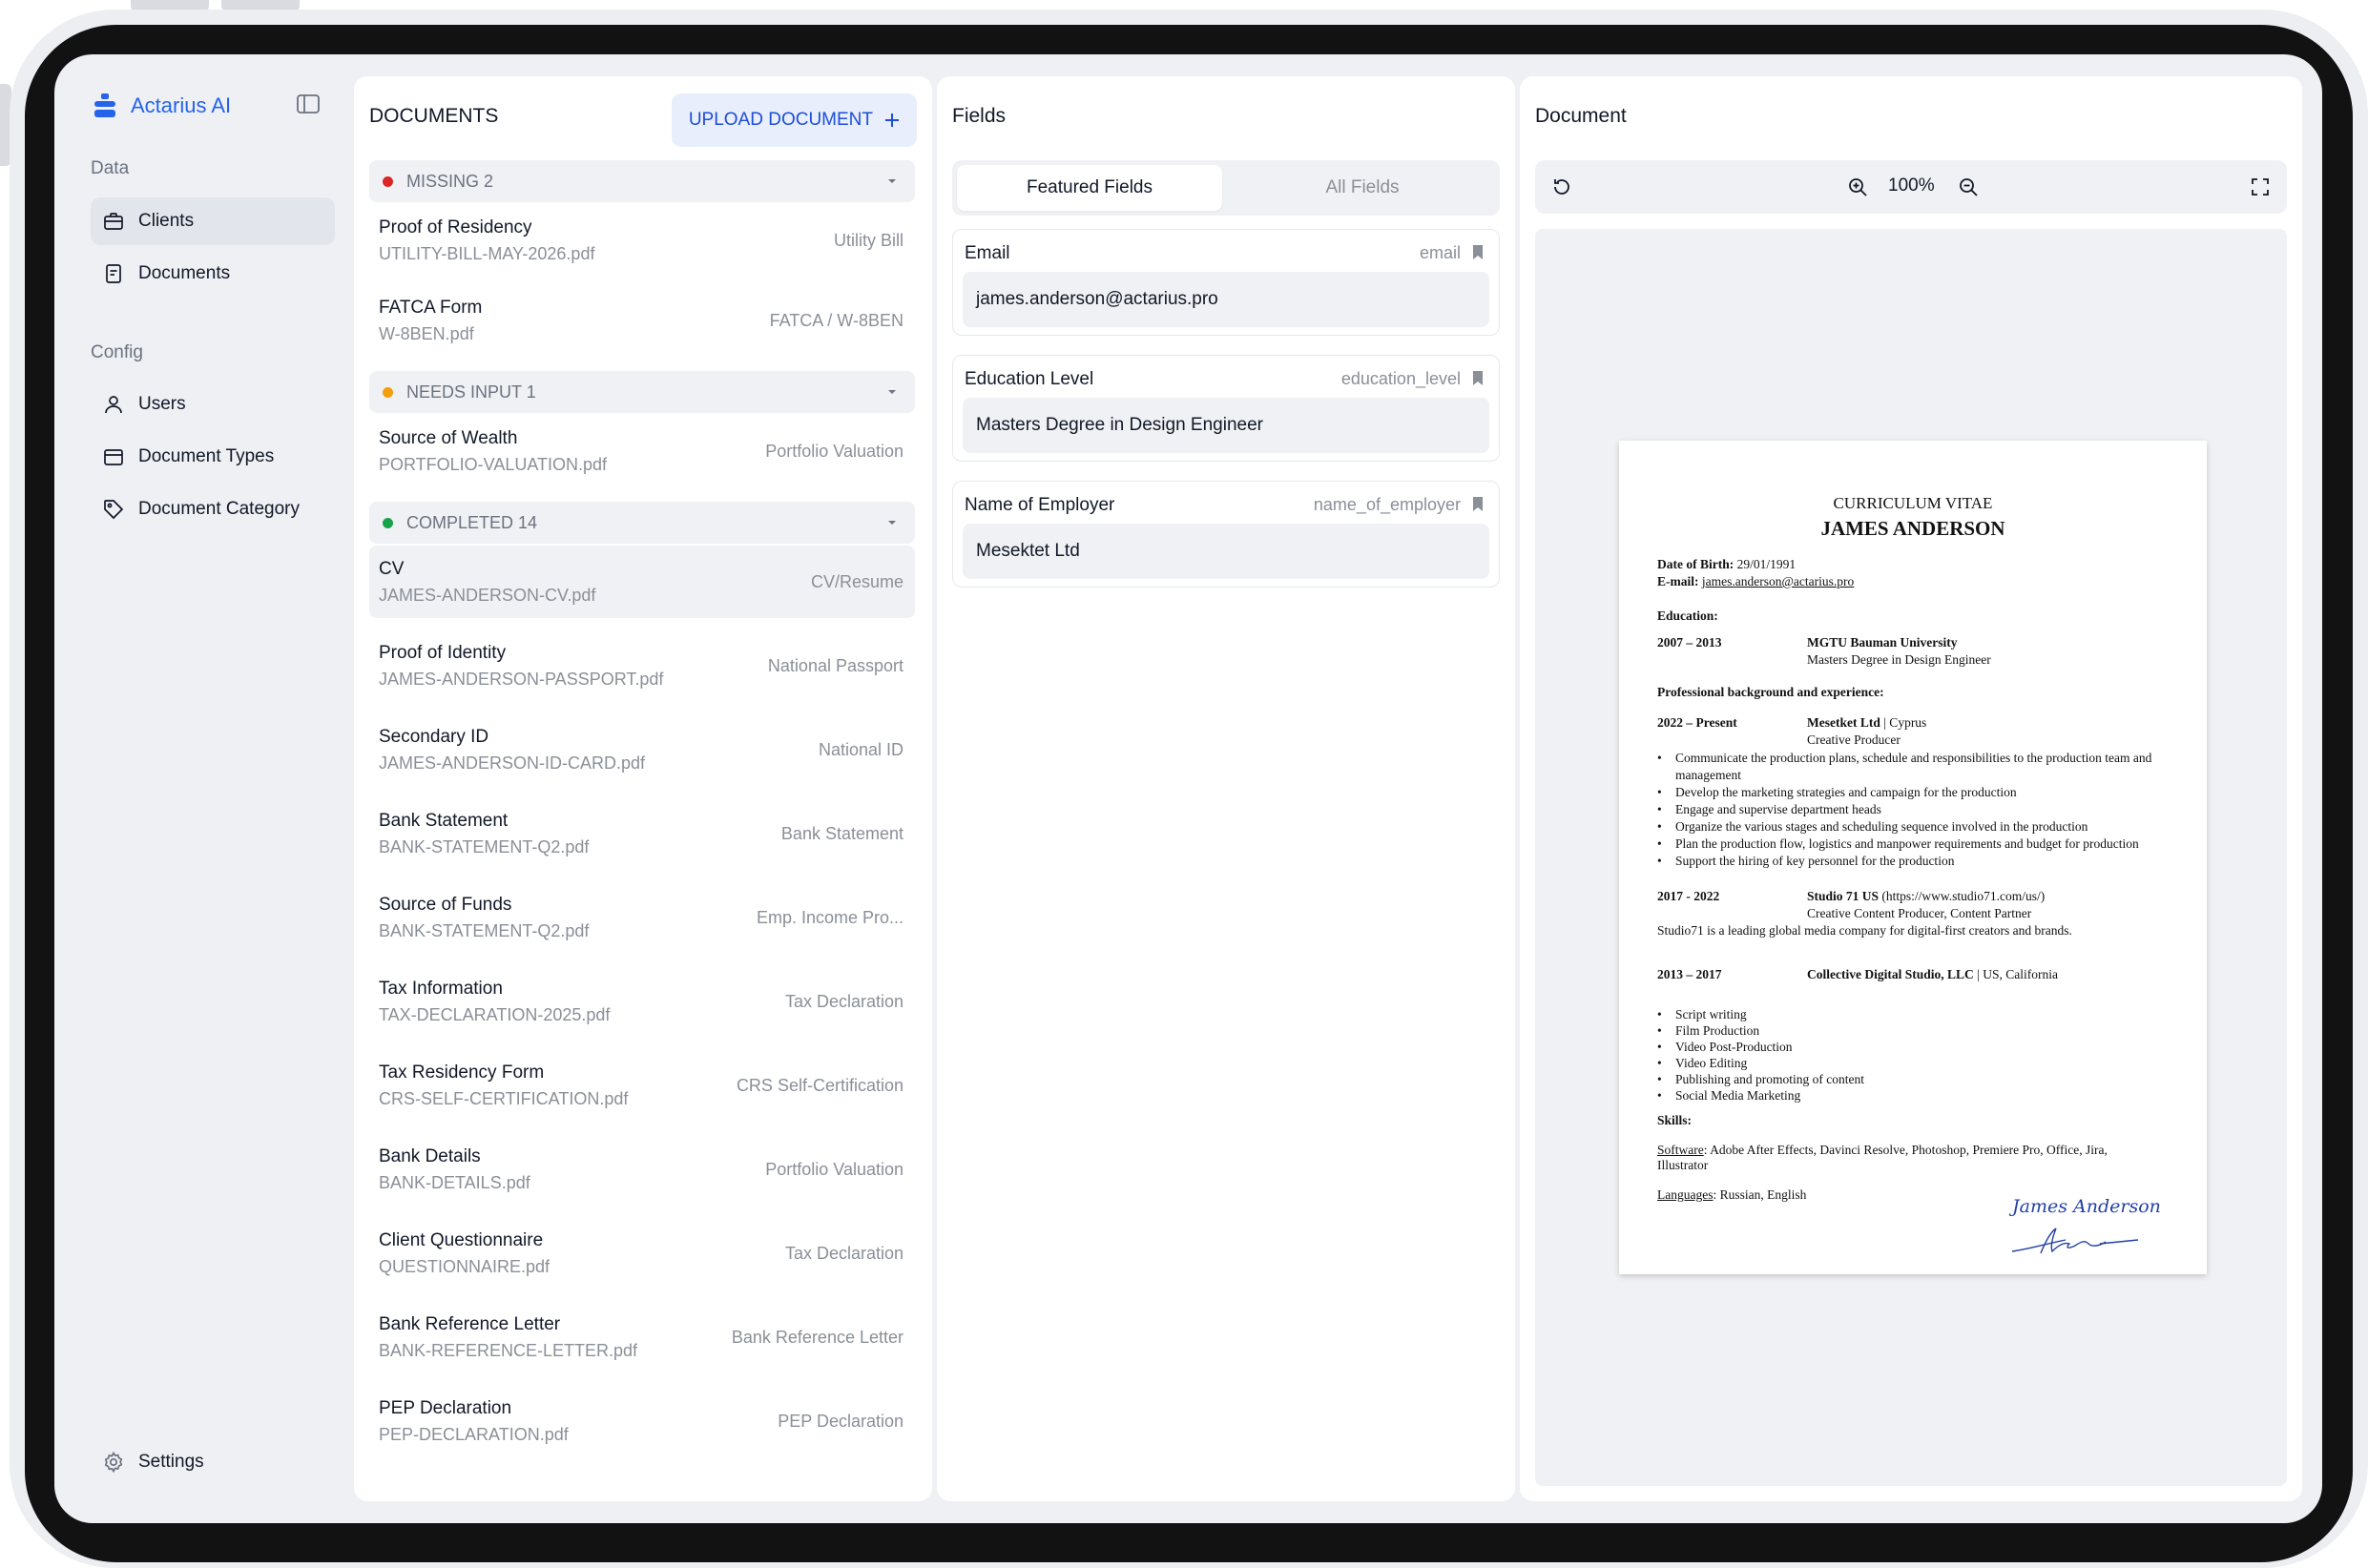  I want to click on tag-icon, so click(114, 510).